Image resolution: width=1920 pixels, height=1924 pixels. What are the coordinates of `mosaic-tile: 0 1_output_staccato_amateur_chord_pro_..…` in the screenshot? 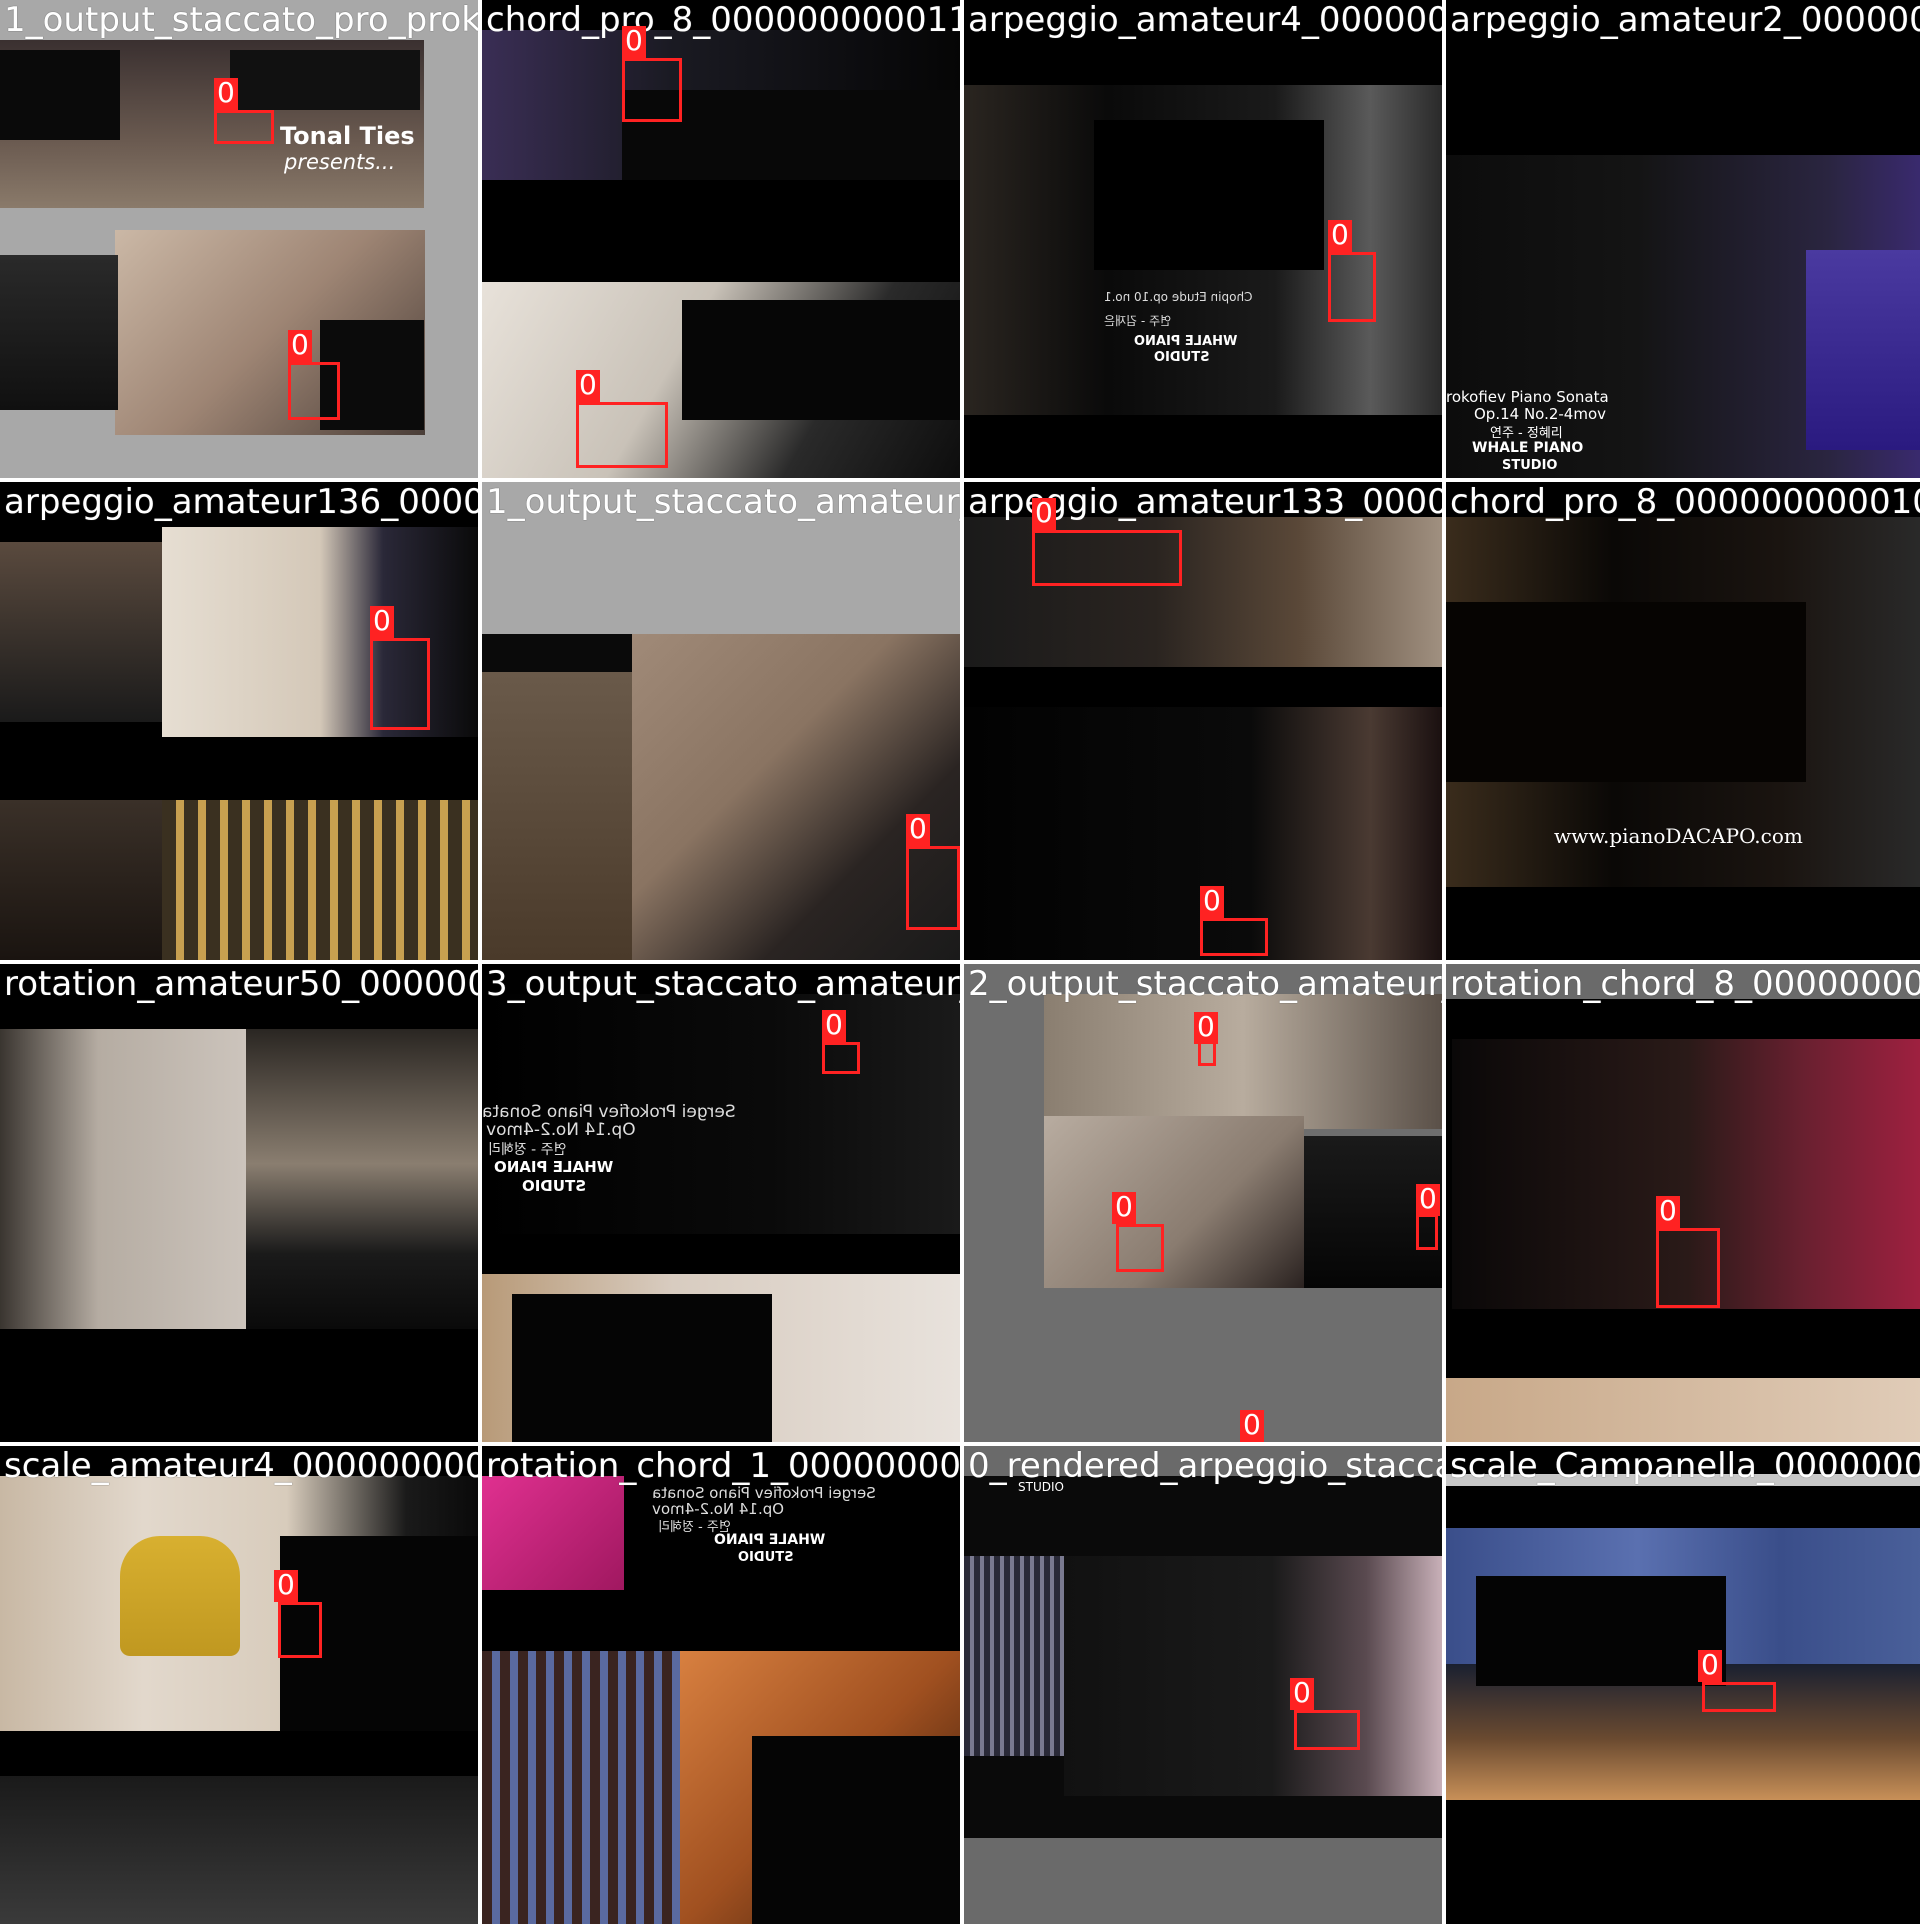 It's located at (721, 721).